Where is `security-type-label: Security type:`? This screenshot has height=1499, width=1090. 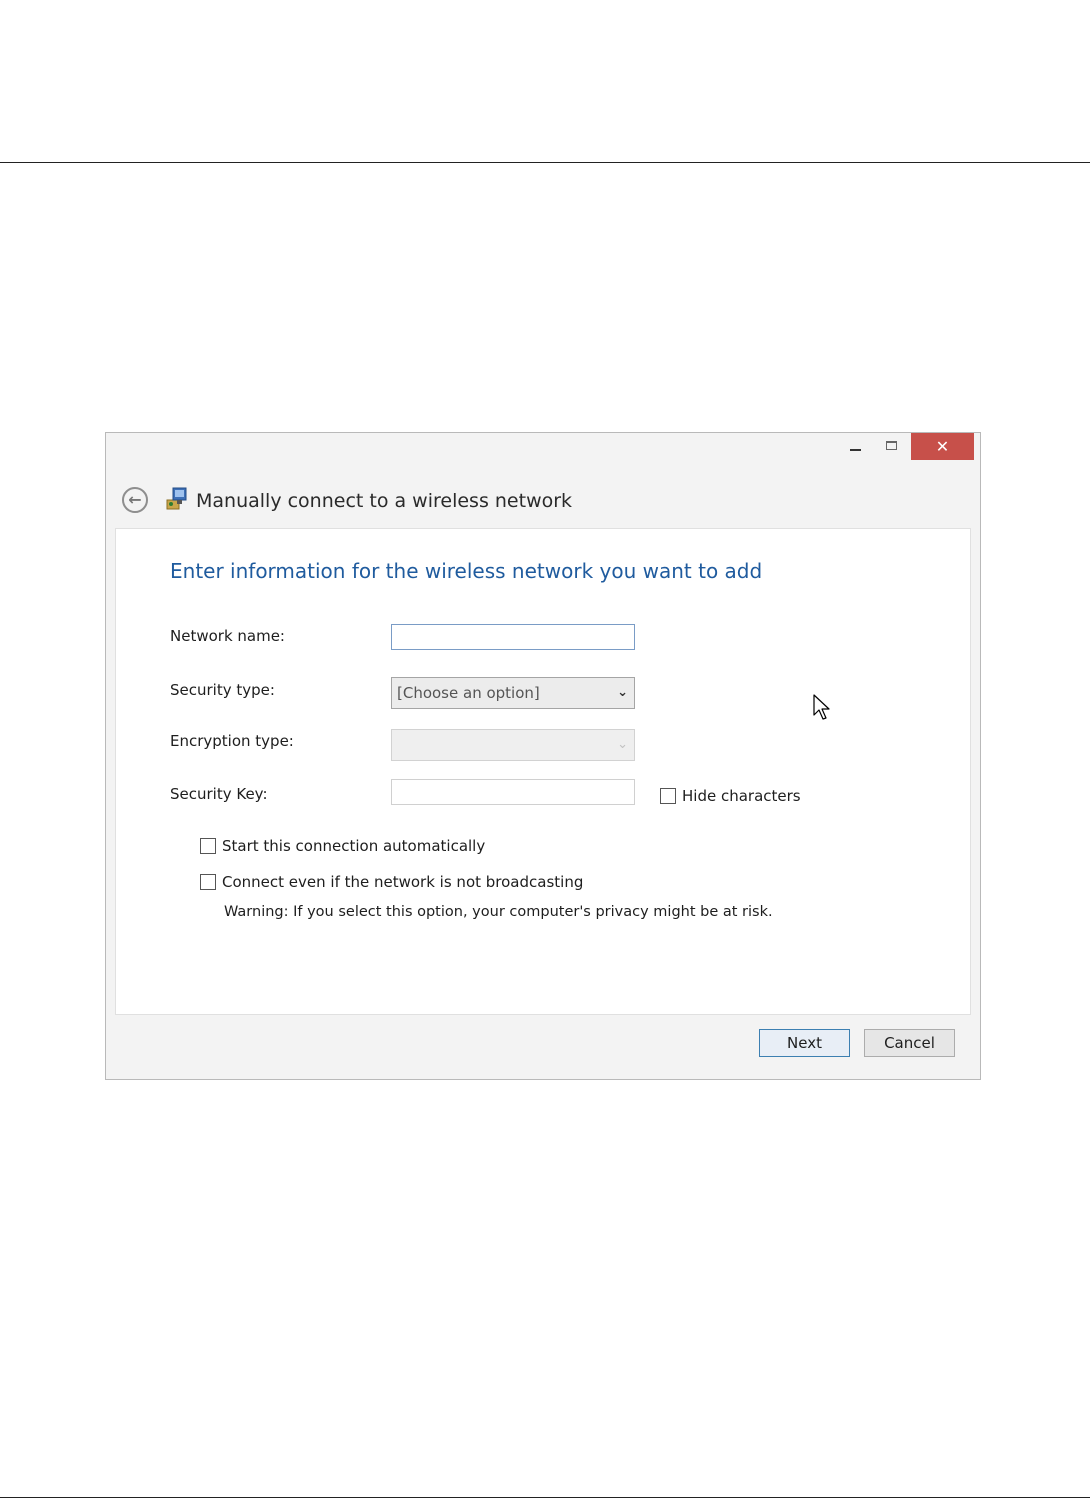 security-type-label: Security type: is located at coordinates (222, 690).